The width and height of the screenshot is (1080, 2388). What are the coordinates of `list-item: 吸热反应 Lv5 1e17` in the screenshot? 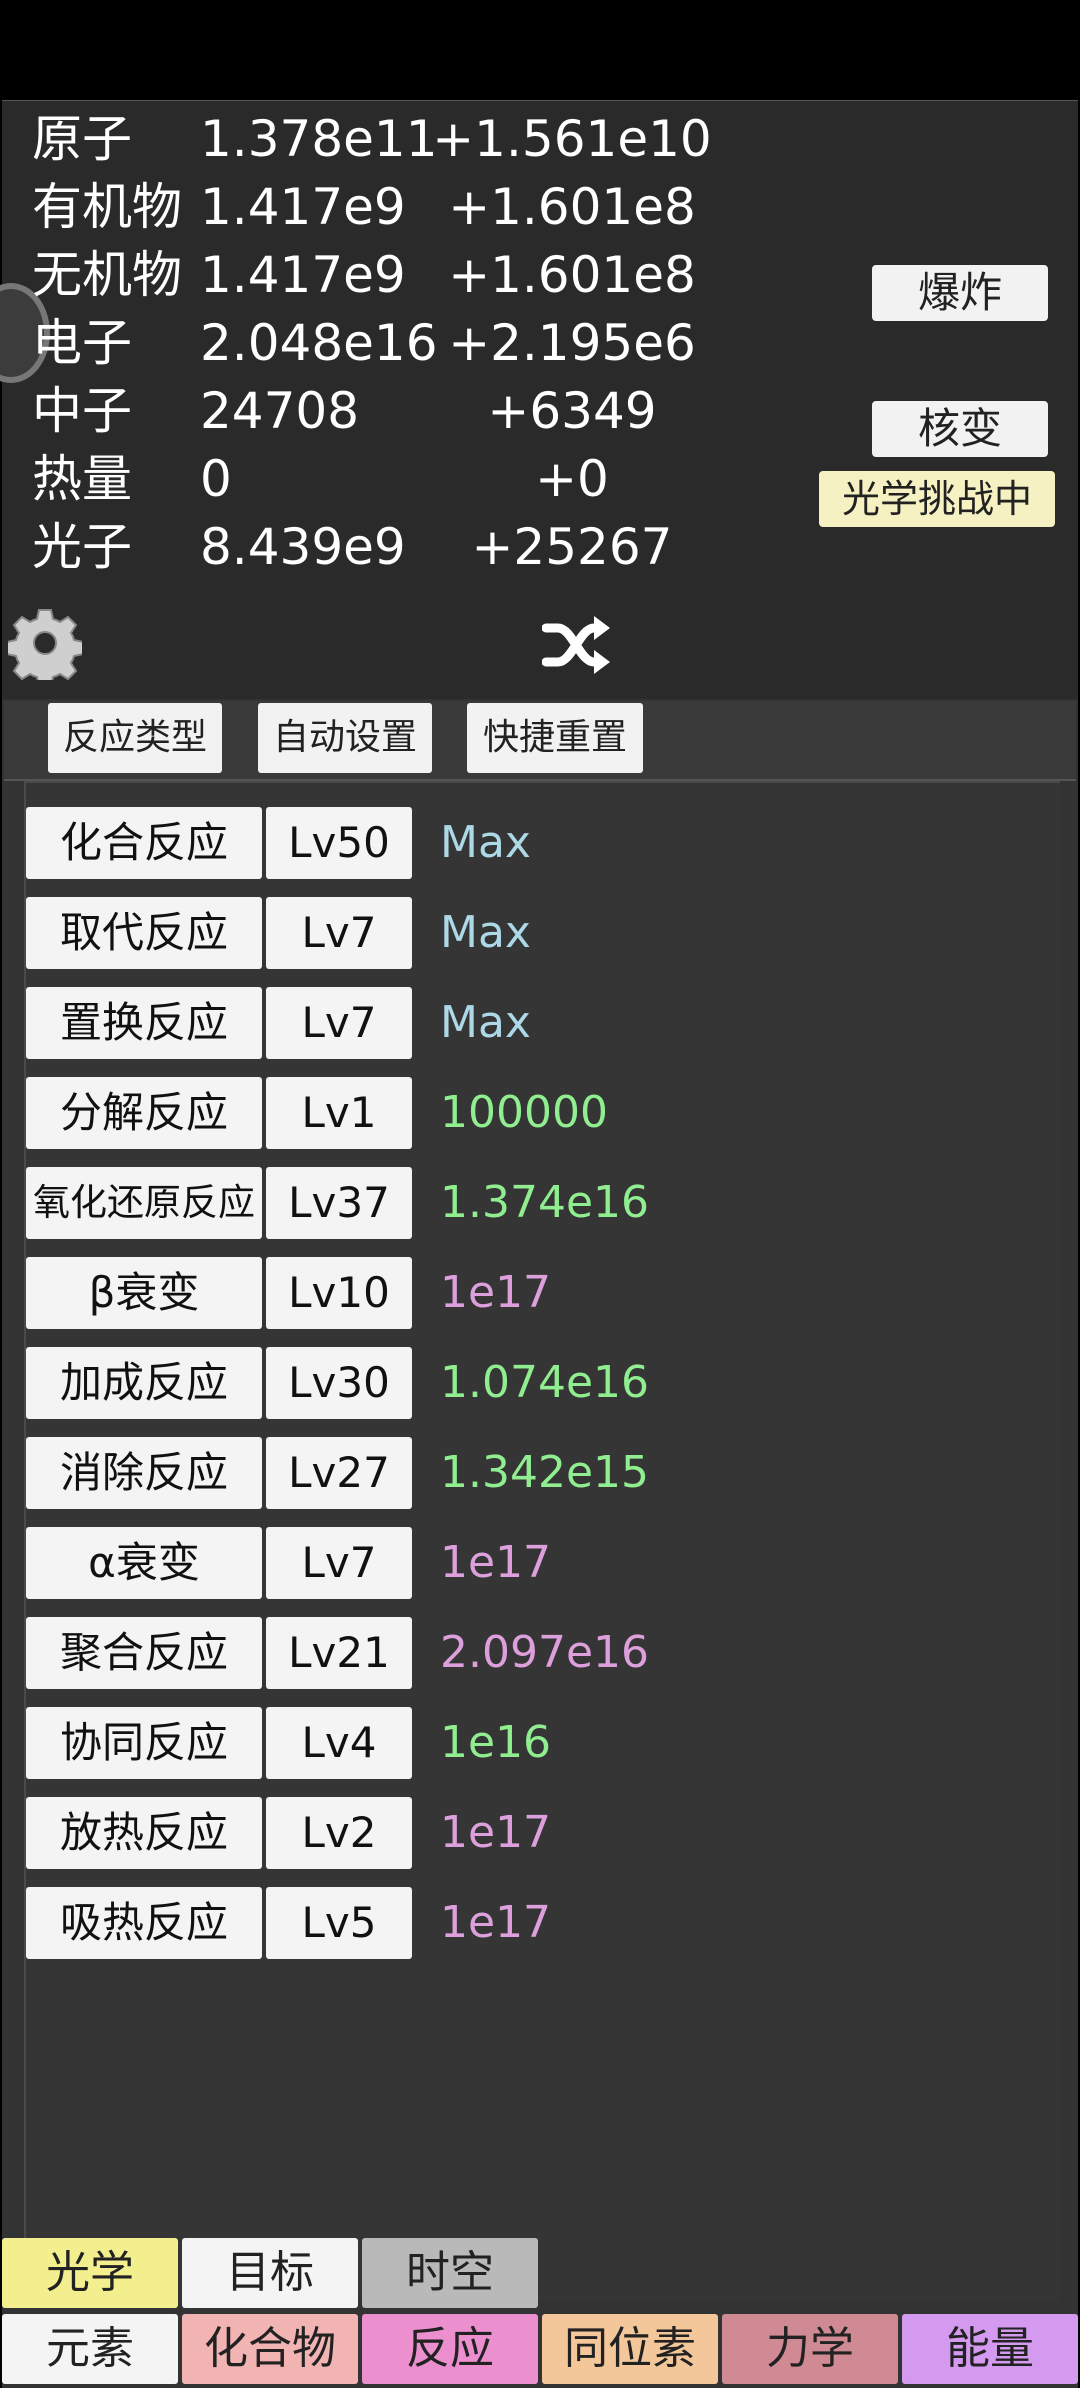 It's located at (476, 1923).